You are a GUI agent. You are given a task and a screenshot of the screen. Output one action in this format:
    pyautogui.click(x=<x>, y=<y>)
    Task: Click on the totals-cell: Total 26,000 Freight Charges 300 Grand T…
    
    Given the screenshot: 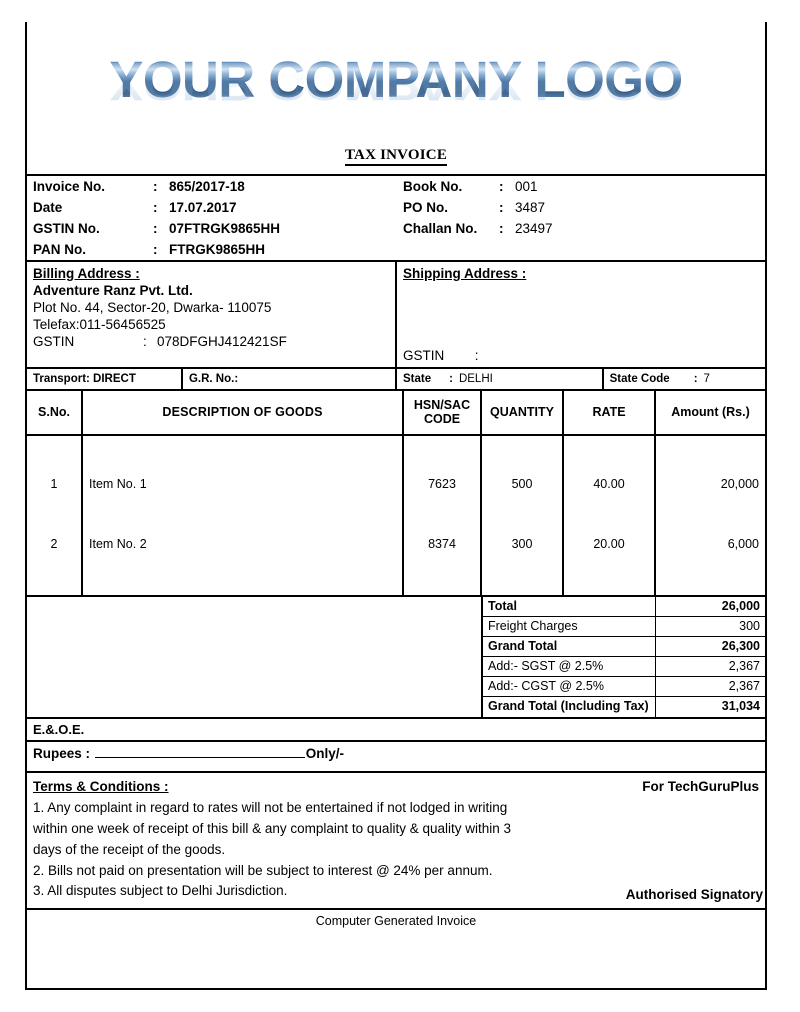 What is the action you would take?
    pyautogui.click(x=623, y=656)
    